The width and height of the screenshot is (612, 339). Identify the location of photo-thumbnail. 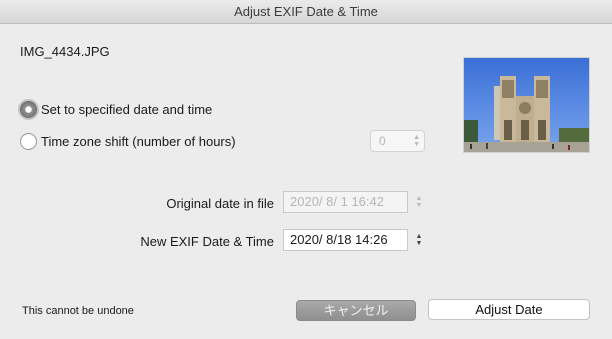
(526, 105).